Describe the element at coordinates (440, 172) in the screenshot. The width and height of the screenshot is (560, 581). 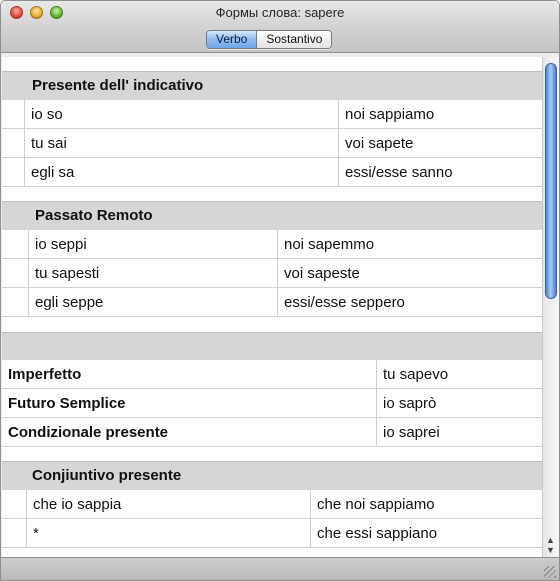
I see `table-cell: essi/esse sanno` at that location.